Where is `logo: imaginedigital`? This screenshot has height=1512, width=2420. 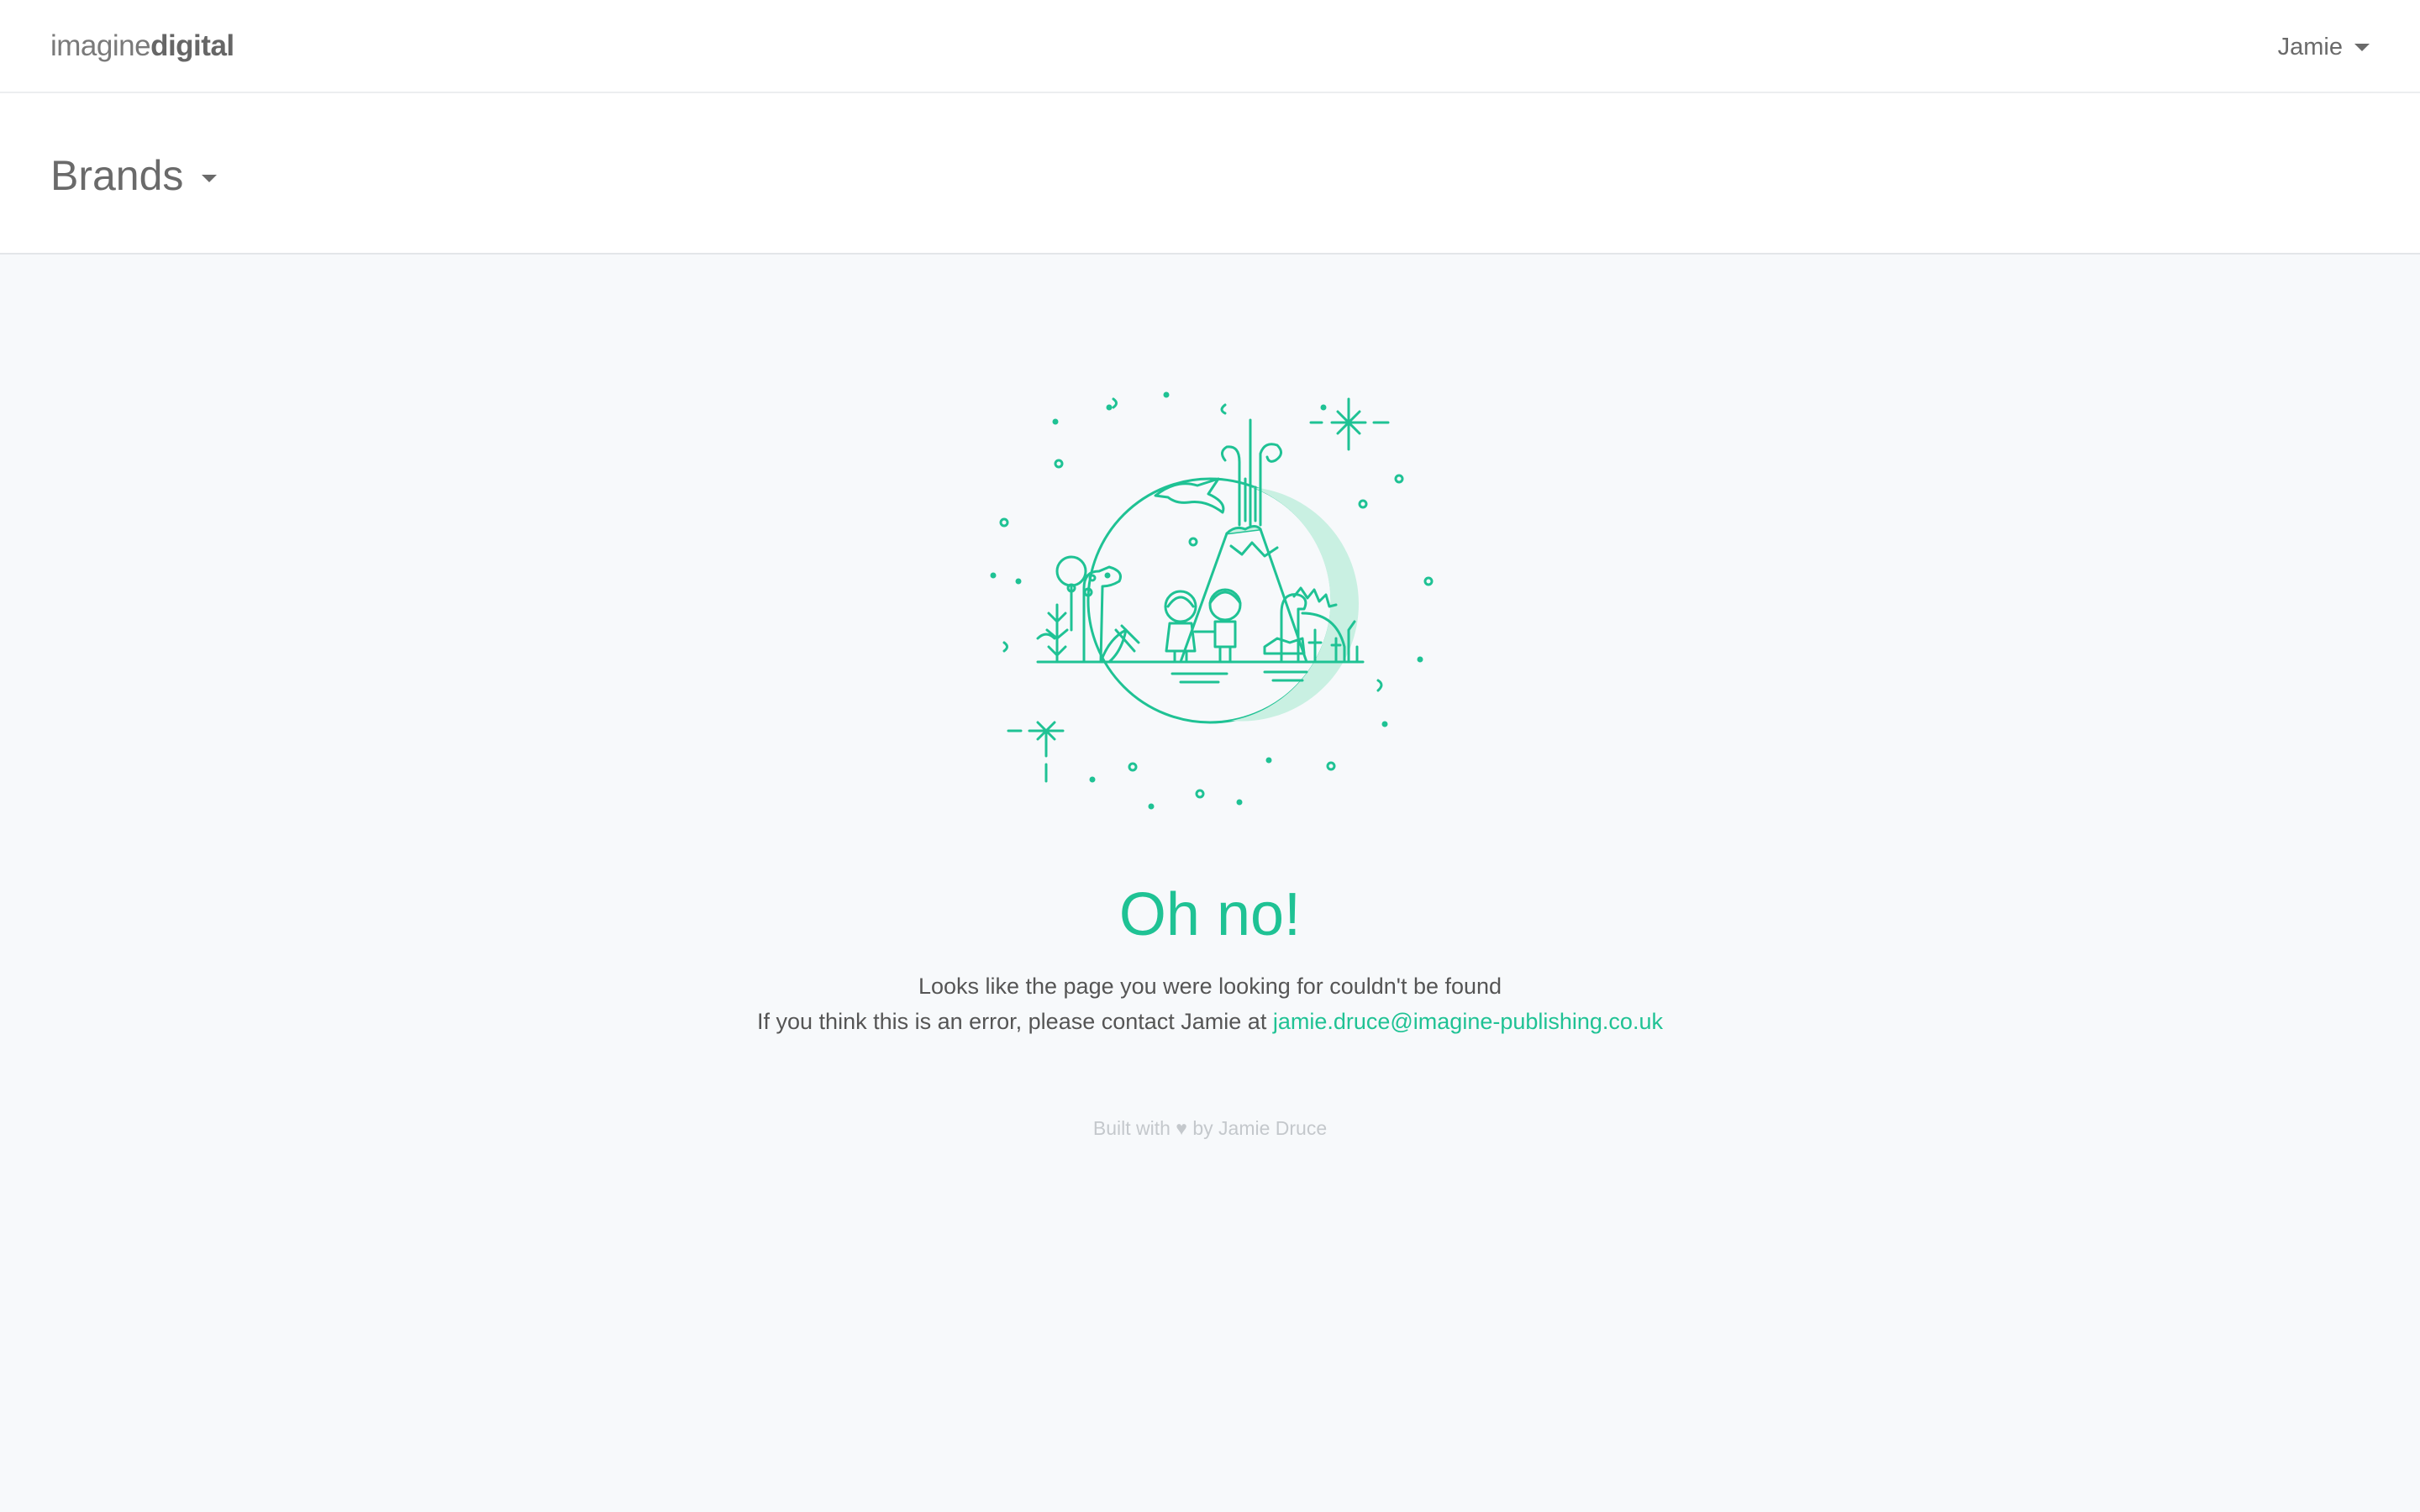
logo: imaginedigital is located at coordinates (142, 46).